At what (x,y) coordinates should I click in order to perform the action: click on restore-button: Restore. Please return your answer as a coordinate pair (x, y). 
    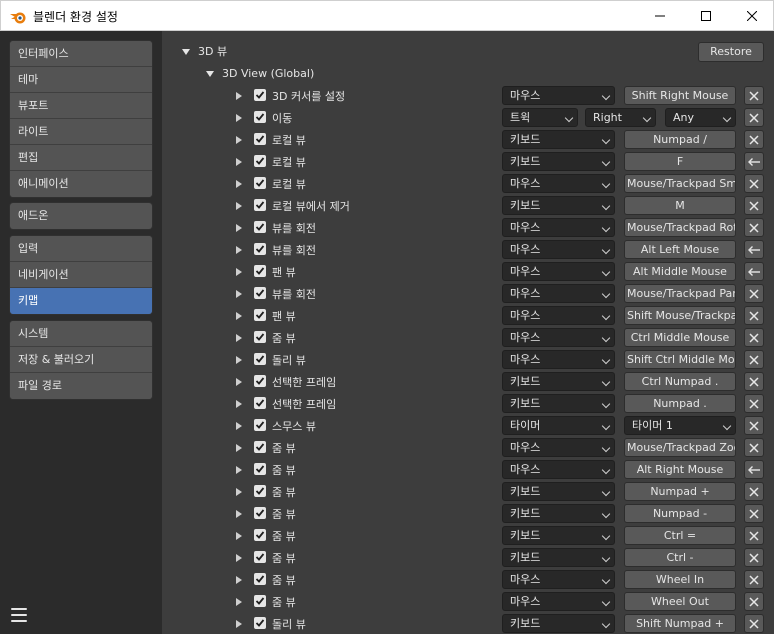
    Looking at the image, I should click on (731, 52).